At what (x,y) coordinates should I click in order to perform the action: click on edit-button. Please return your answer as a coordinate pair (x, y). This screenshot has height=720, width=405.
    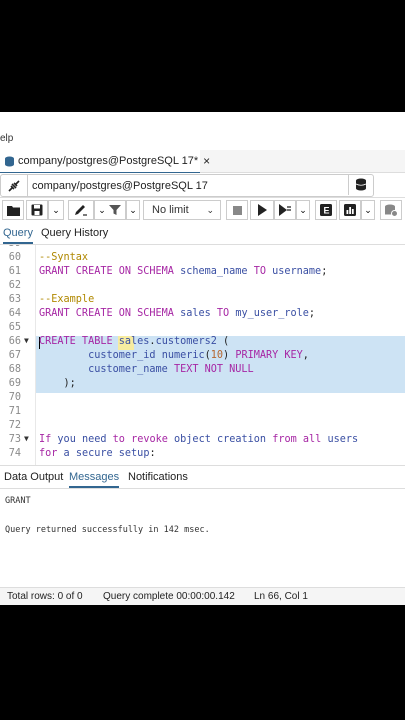
    Looking at the image, I should click on (81, 210).